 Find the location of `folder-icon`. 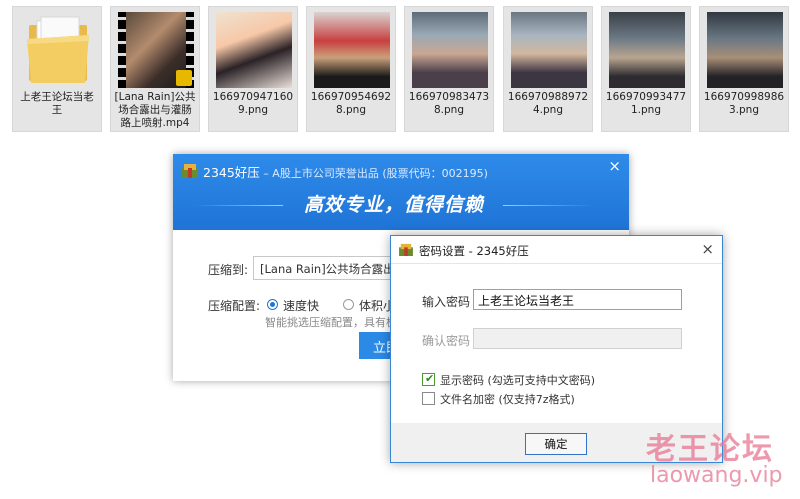

folder-icon is located at coordinates (58, 49).